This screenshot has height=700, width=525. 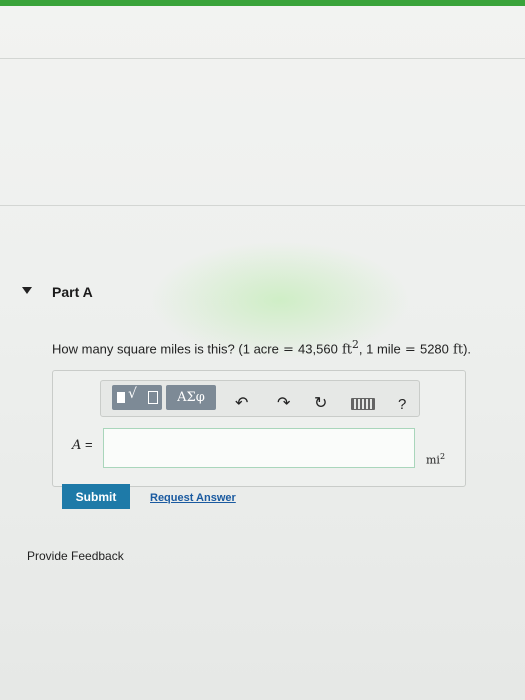 What do you see at coordinates (132, 394) in the screenshot?
I see `sqrt-icon: √` at bounding box center [132, 394].